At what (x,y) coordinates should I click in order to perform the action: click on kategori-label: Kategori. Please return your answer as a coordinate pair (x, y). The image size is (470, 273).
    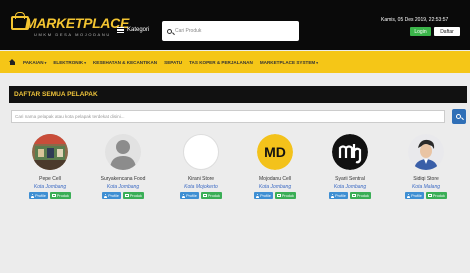
    Looking at the image, I should click on (138, 30).